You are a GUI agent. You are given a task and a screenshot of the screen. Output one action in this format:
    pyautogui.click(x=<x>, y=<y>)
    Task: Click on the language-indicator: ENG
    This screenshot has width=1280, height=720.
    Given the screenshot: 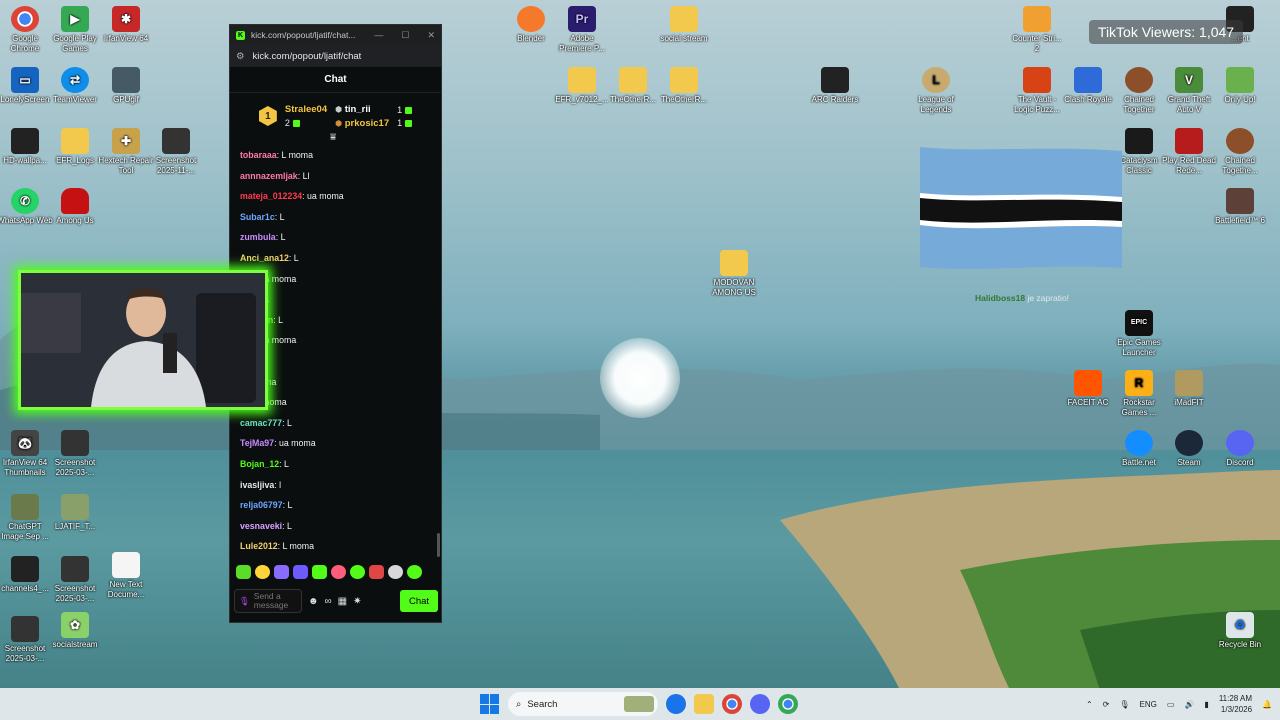 What is the action you would take?
    pyautogui.click(x=1148, y=704)
    